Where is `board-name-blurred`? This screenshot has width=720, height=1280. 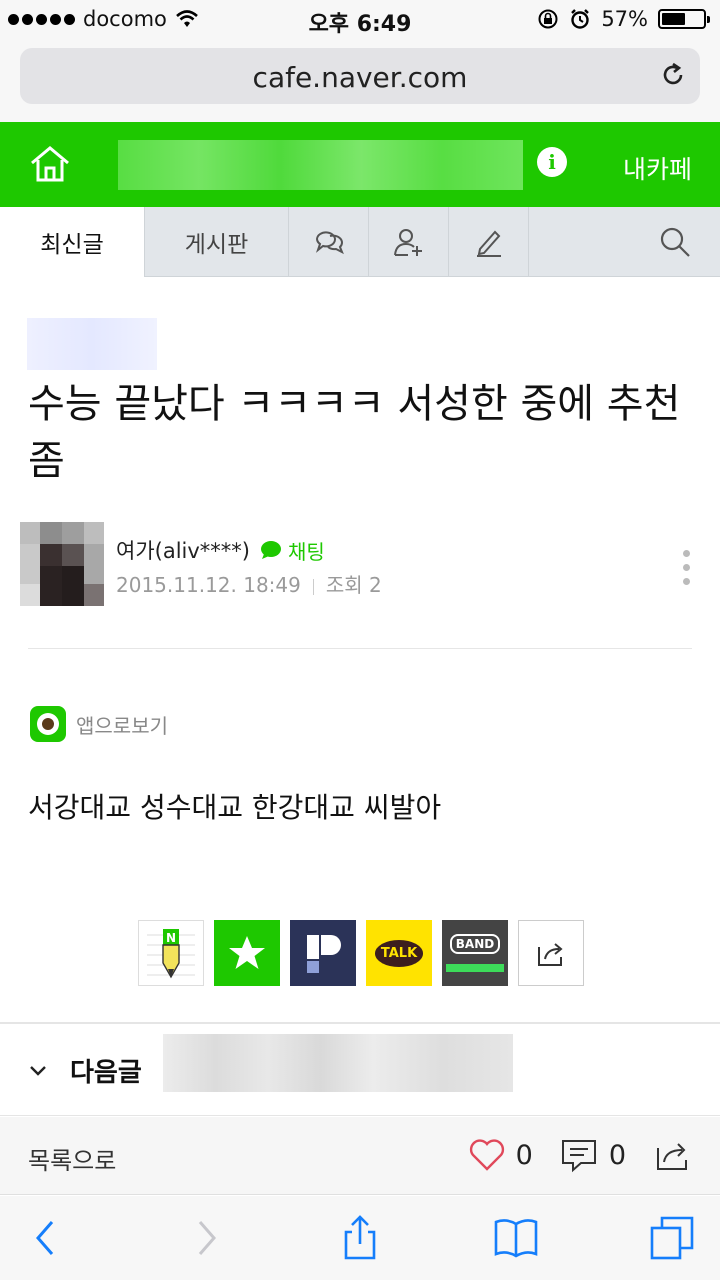 board-name-blurred is located at coordinates (92, 344).